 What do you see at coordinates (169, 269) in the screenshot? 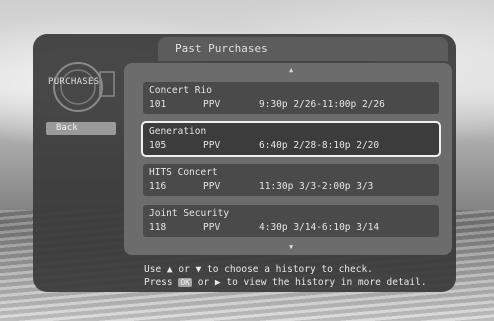
I see `up-arrow-icon: ▲` at bounding box center [169, 269].